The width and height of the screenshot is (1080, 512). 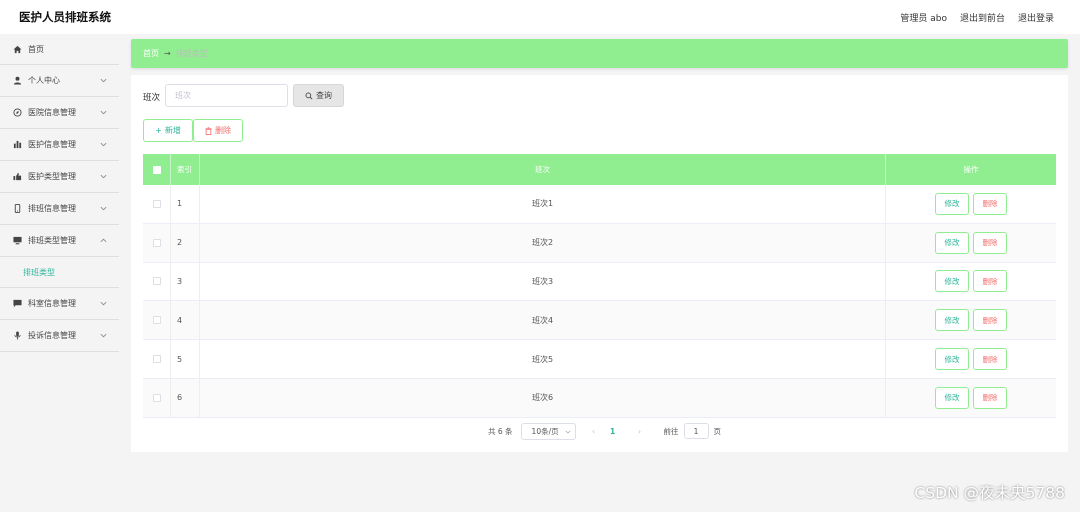 What do you see at coordinates (989, 493) in the screenshot?
I see `watermark: CSDN @夜未央5788` at bounding box center [989, 493].